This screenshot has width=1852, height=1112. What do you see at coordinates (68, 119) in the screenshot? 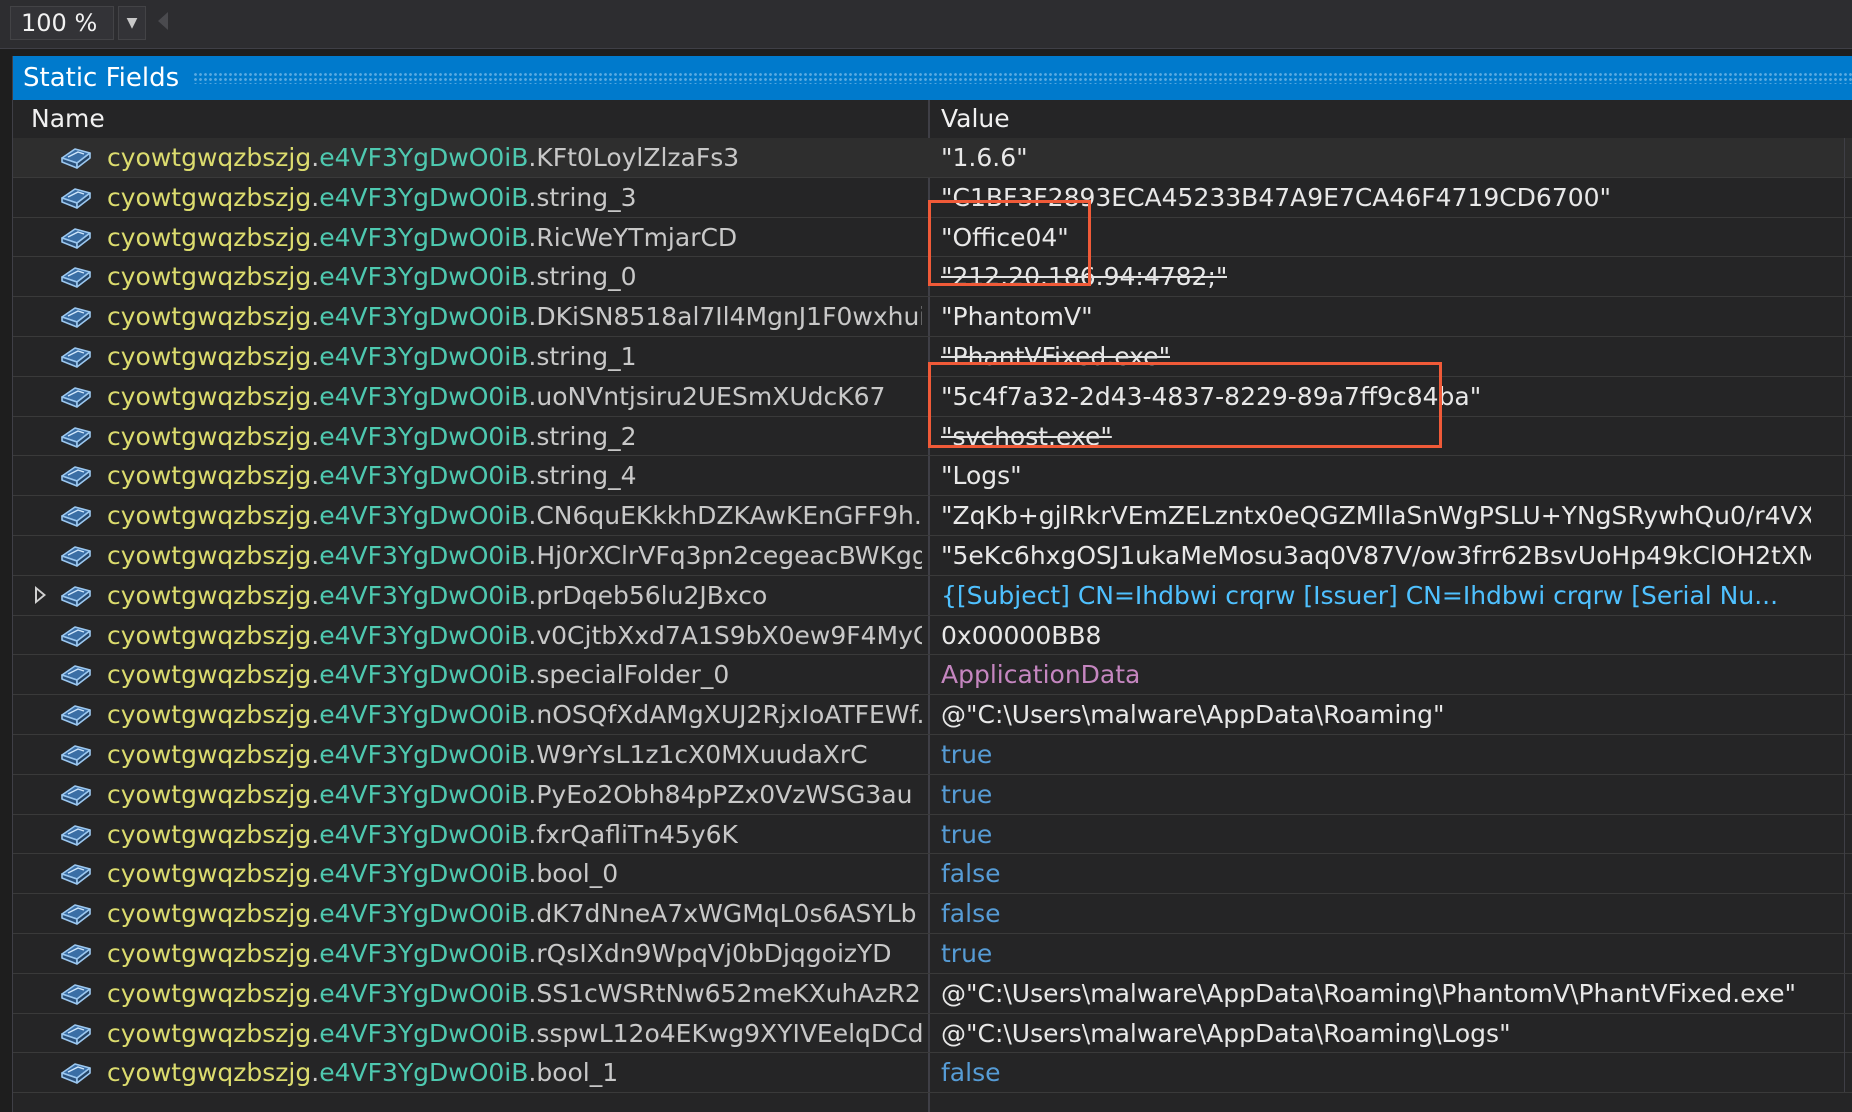
I see `column-header-name: Name` at bounding box center [68, 119].